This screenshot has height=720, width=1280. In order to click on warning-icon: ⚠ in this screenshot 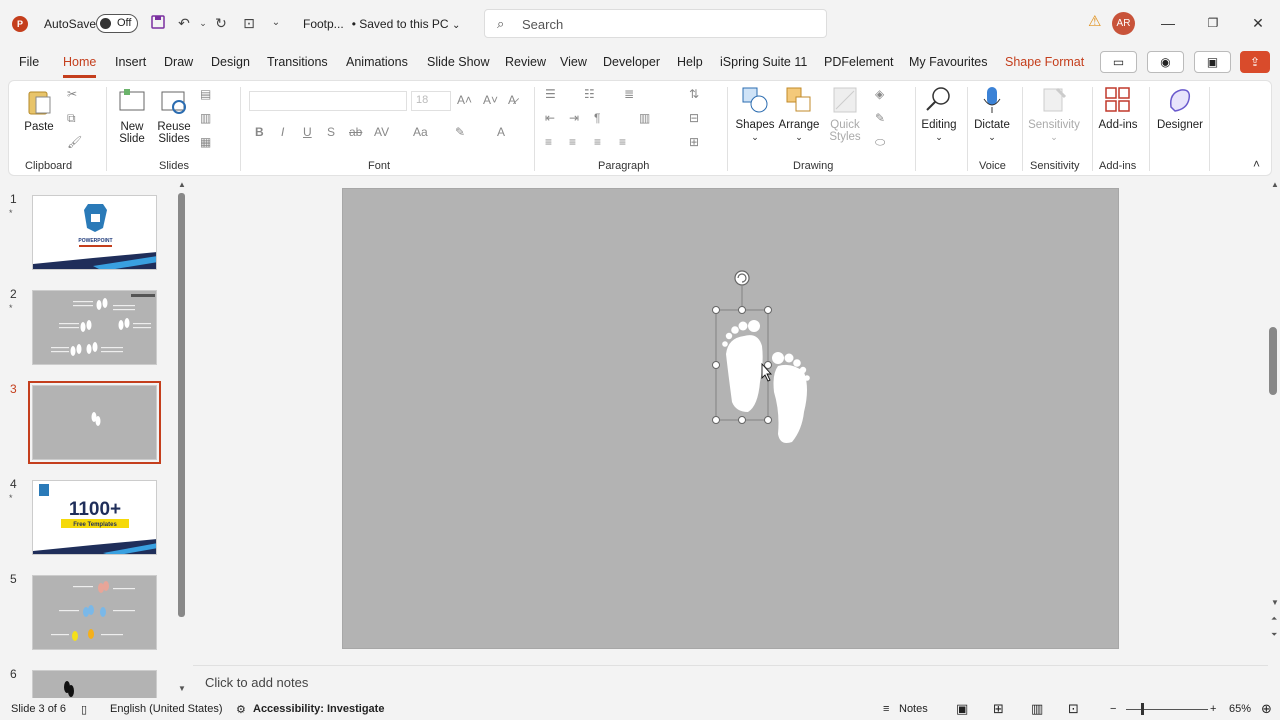, I will do `click(1096, 22)`.